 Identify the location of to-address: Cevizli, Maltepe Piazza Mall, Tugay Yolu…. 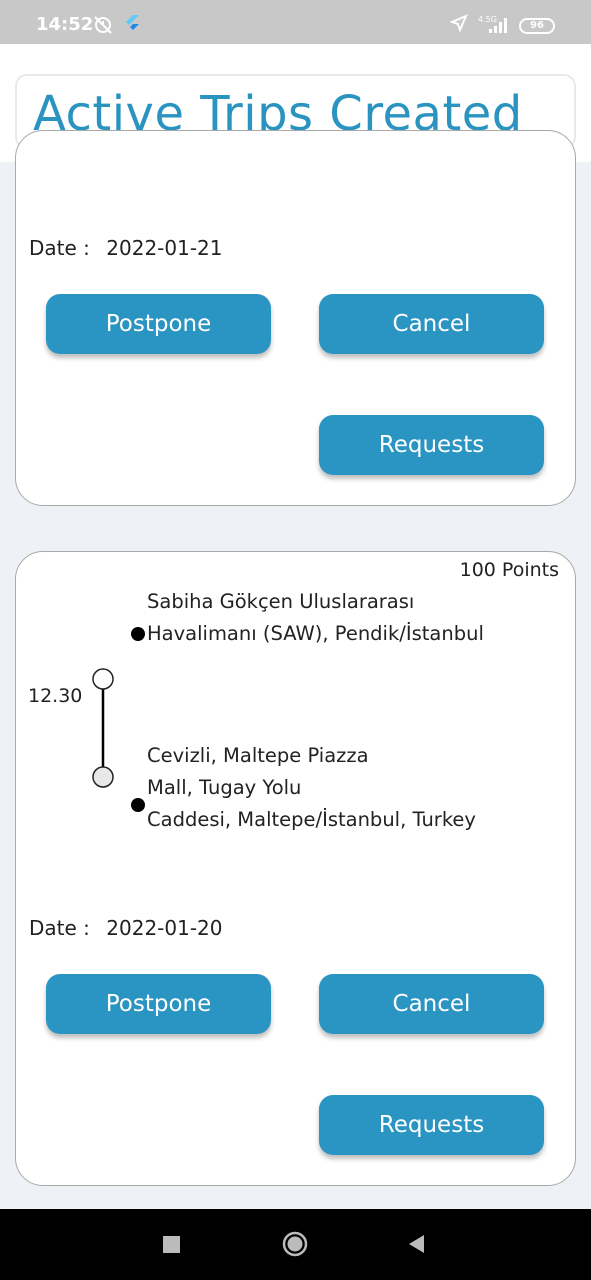
(311, 788).